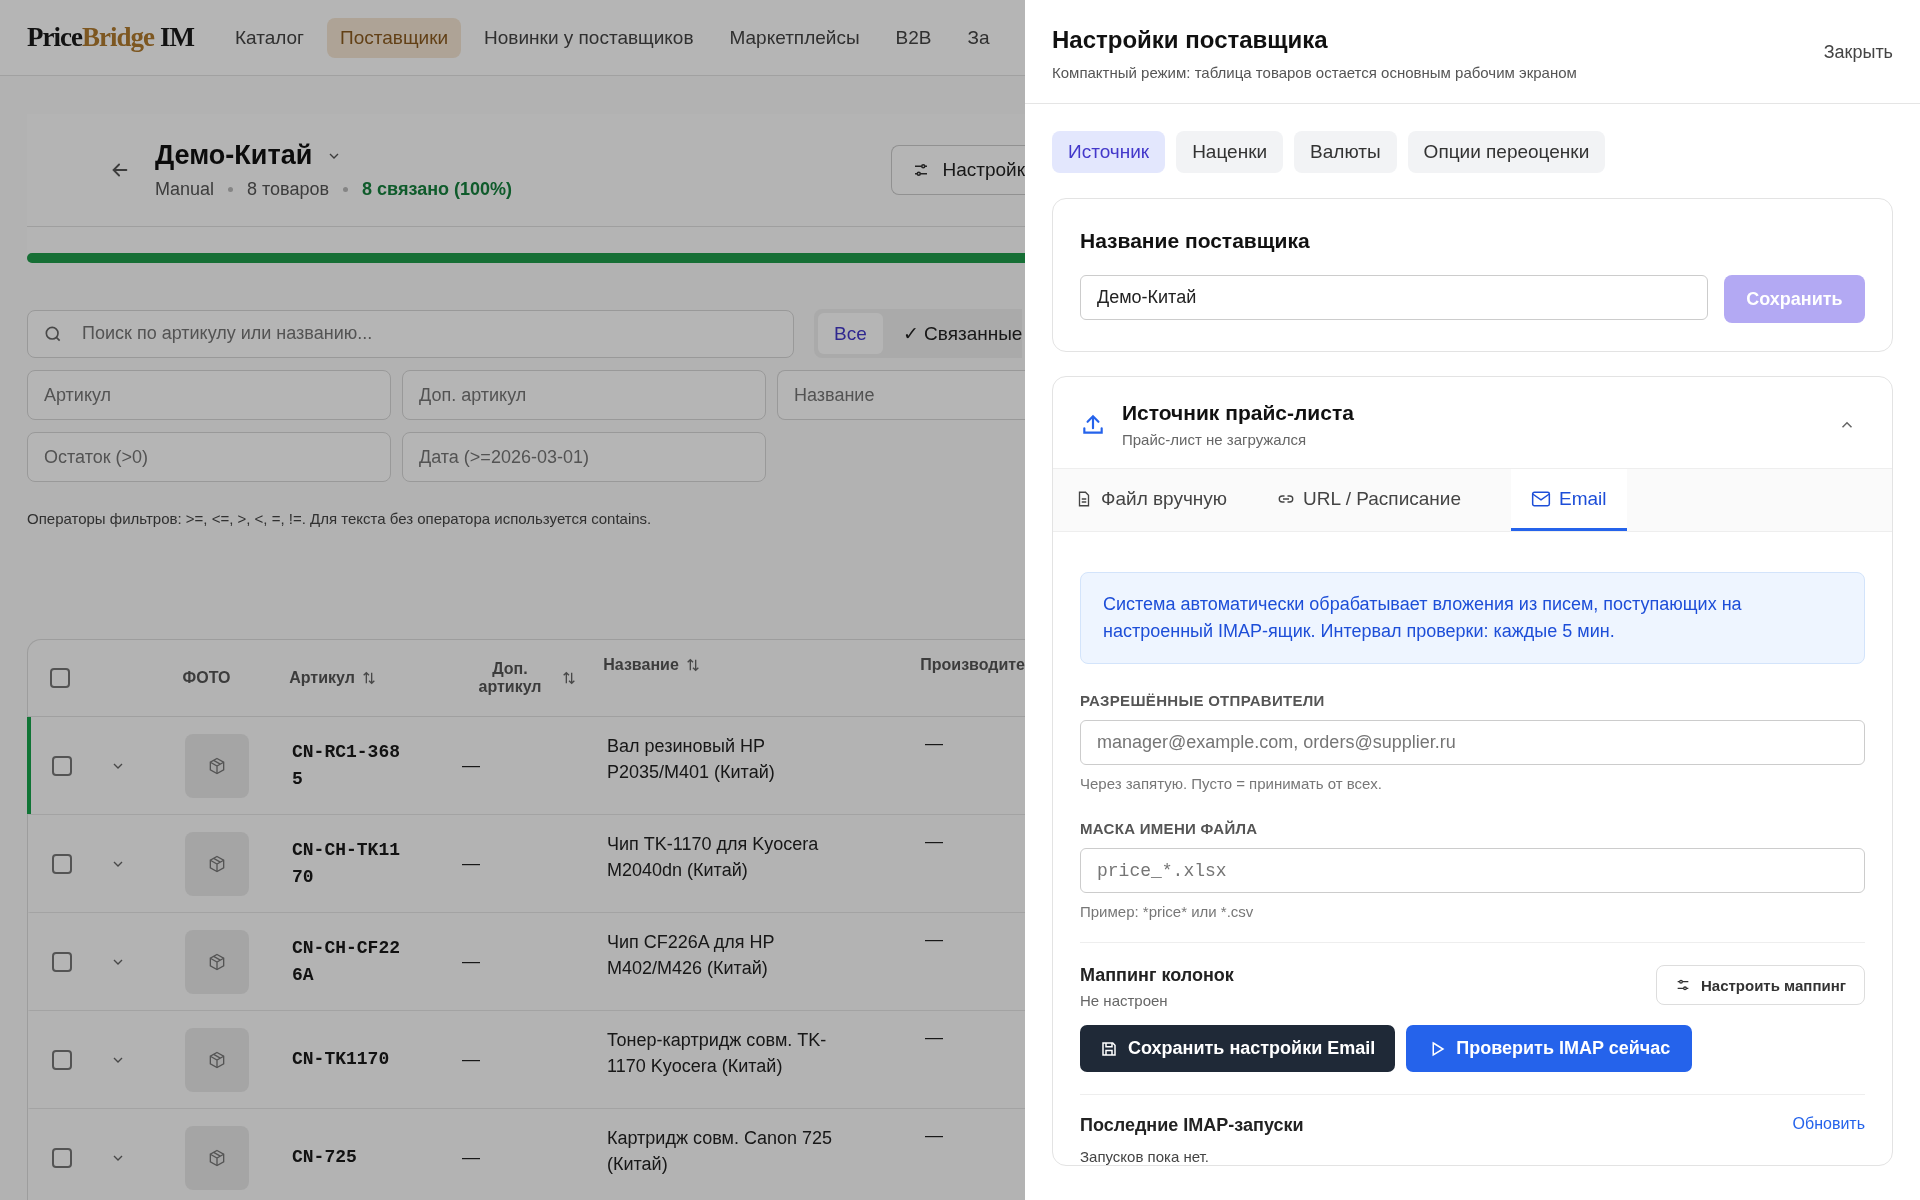 The image size is (1920, 1200). I want to click on sku-cell-text: CN-725, so click(325, 1157).